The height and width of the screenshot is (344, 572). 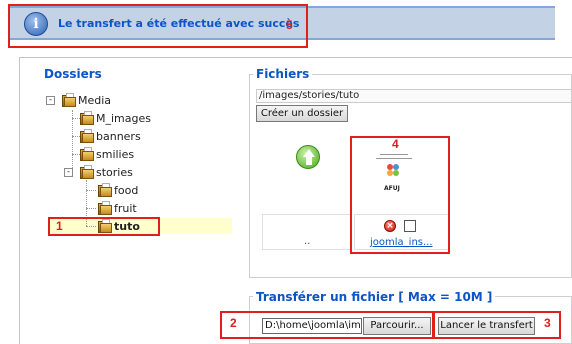 What do you see at coordinates (115, 154) in the screenshot?
I see `tree-node-smilies: smilies` at bounding box center [115, 154].